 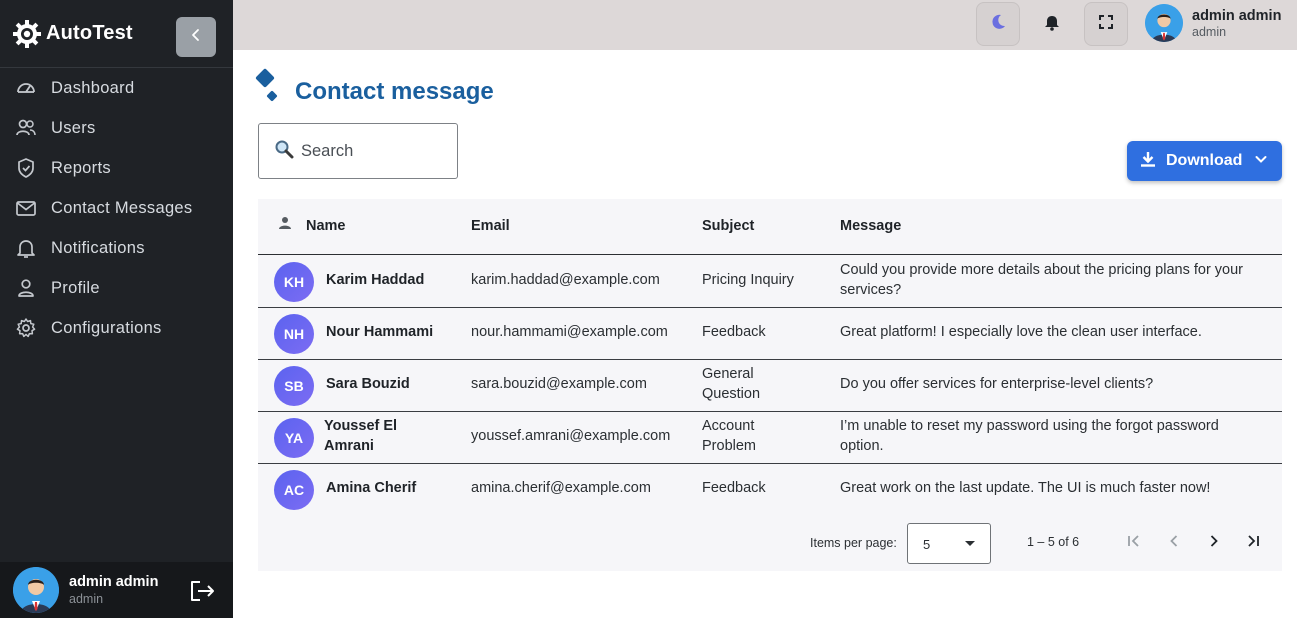 What do you see at coordinates (116, 88) in the screenshot?
I see `sidebar-item-dashboard: Dashboard` at bounding box center [116, 88].